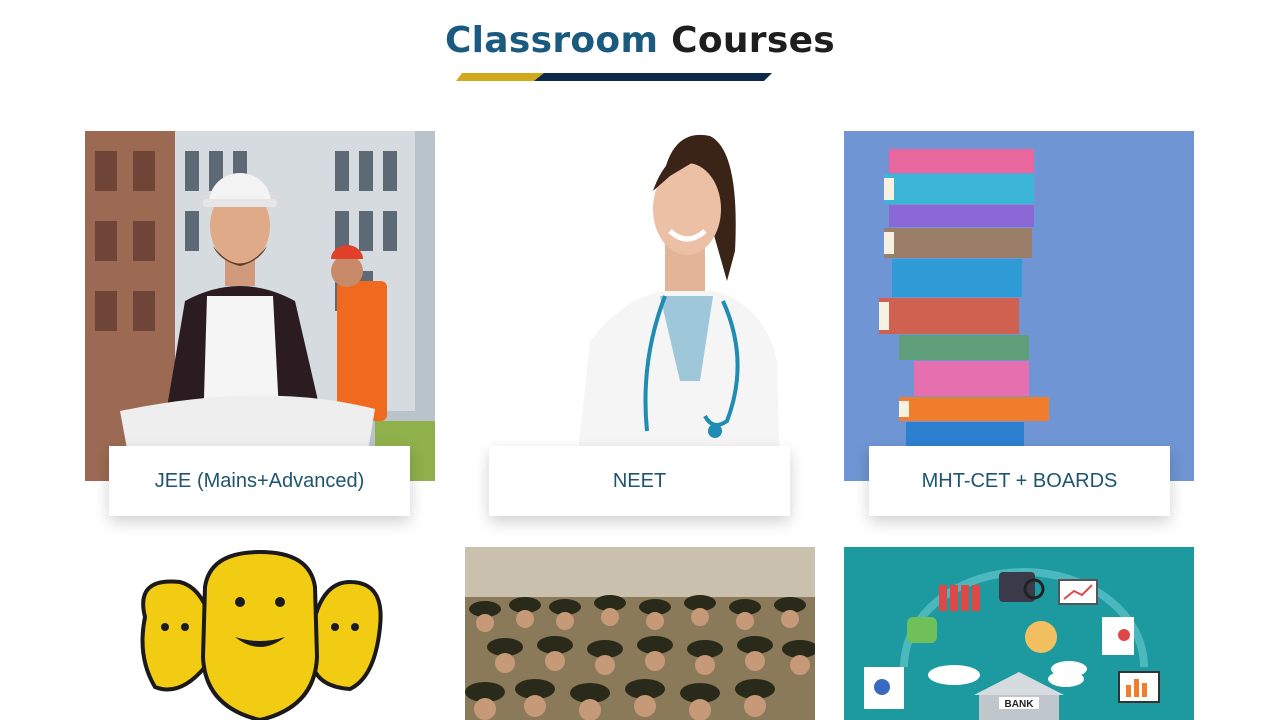  I want to click on army-officers-saluting-photo, so click(640, 633).